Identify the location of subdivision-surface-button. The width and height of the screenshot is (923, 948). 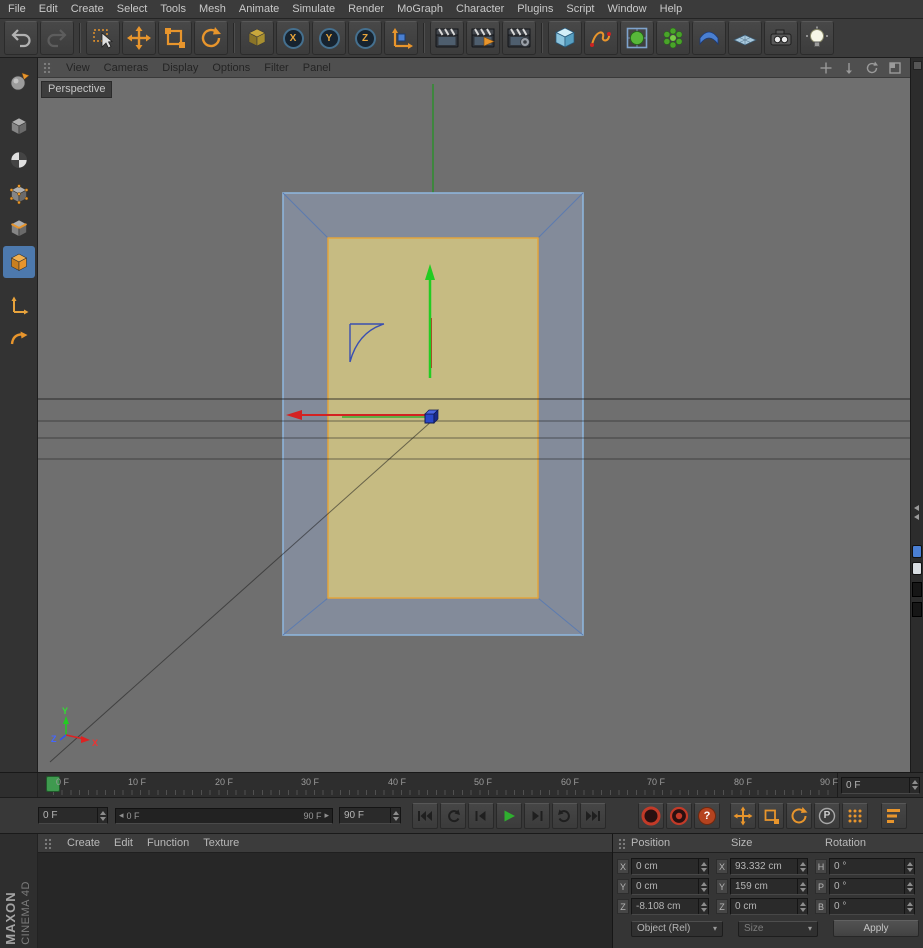
(637, 38).